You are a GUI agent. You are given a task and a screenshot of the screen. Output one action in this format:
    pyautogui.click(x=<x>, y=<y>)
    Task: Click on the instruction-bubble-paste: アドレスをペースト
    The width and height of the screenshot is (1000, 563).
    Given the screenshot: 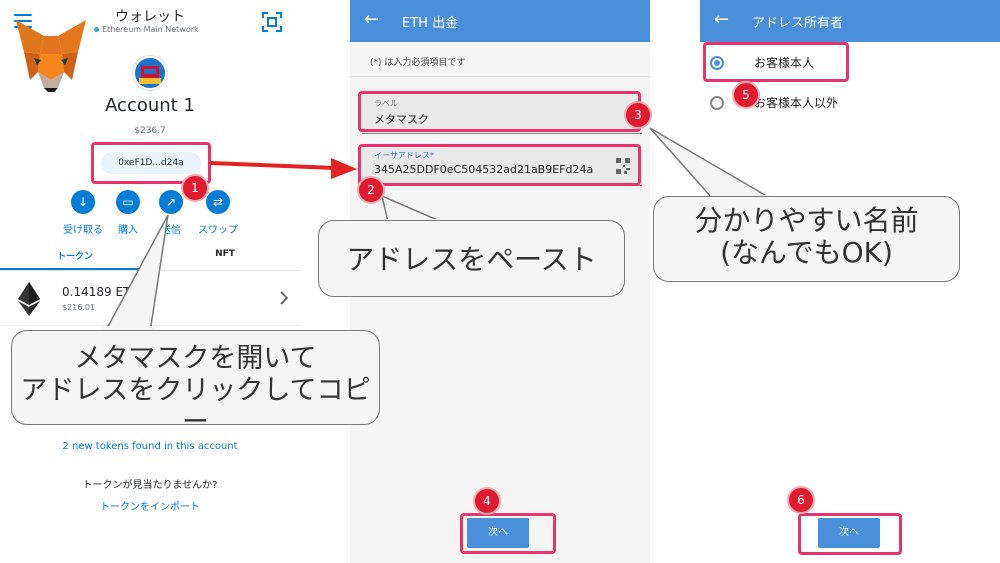 What is the action you would take?
    pyautogui.click(x=471, y=258)
    